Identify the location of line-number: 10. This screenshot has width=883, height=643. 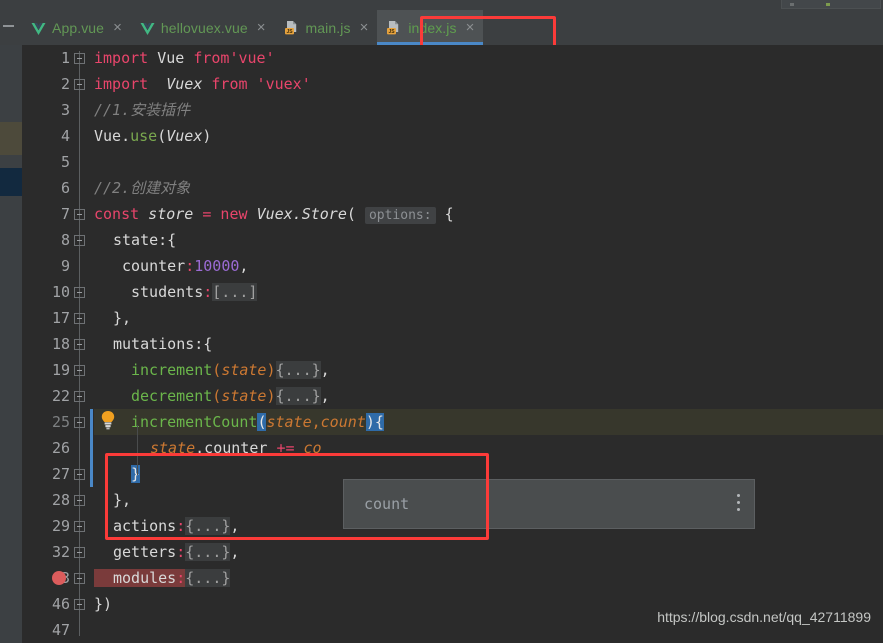
(60, 292).